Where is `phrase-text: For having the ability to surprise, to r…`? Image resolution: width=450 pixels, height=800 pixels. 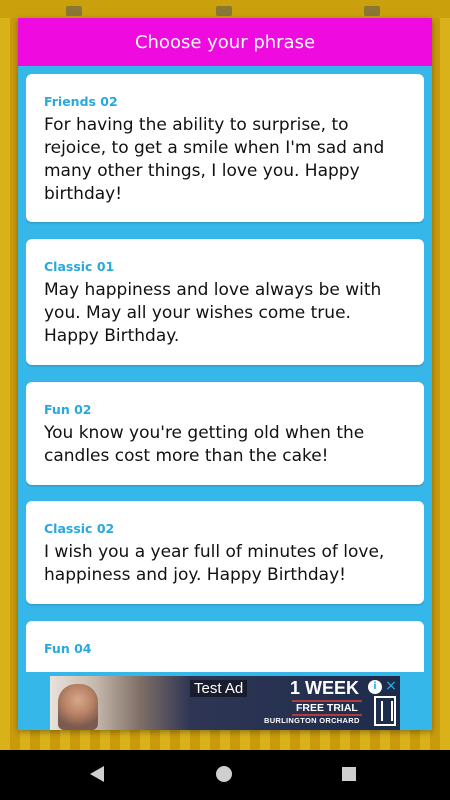
phrase-text: For having the ability to surprise, to r… is located at coordinates (214, 159).